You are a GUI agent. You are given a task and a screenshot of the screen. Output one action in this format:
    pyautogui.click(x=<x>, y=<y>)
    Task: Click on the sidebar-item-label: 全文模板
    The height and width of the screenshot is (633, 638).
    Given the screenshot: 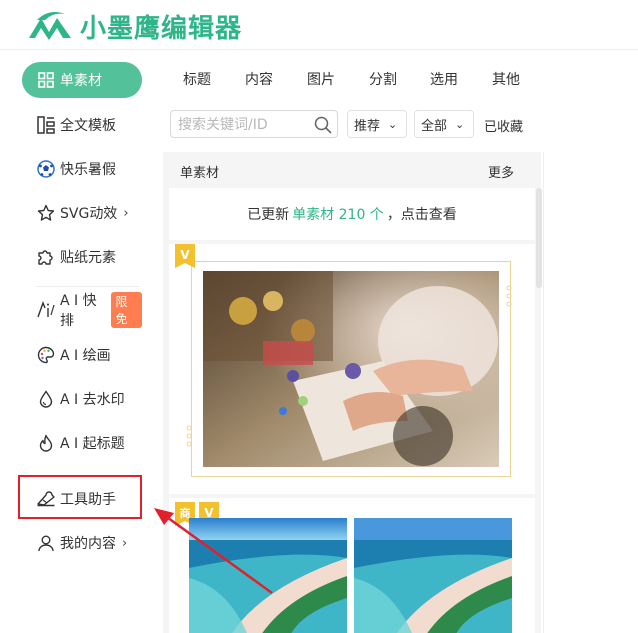 What is the action you would take?
    pyautogui.click(x=88, y=126)
    